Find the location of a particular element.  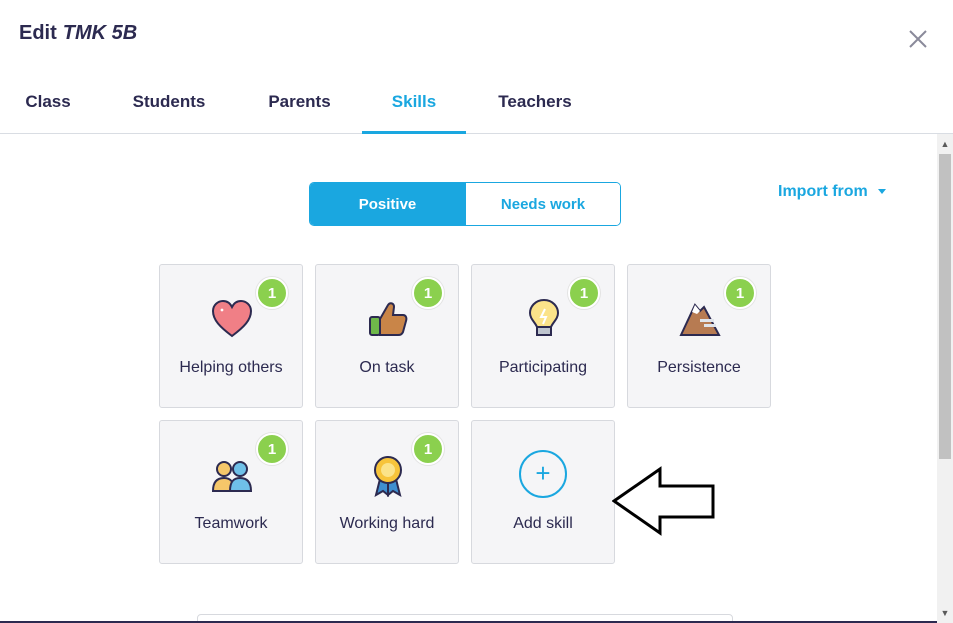

skill-card-on-task: 1 On task is located at coordinates (387, 336).